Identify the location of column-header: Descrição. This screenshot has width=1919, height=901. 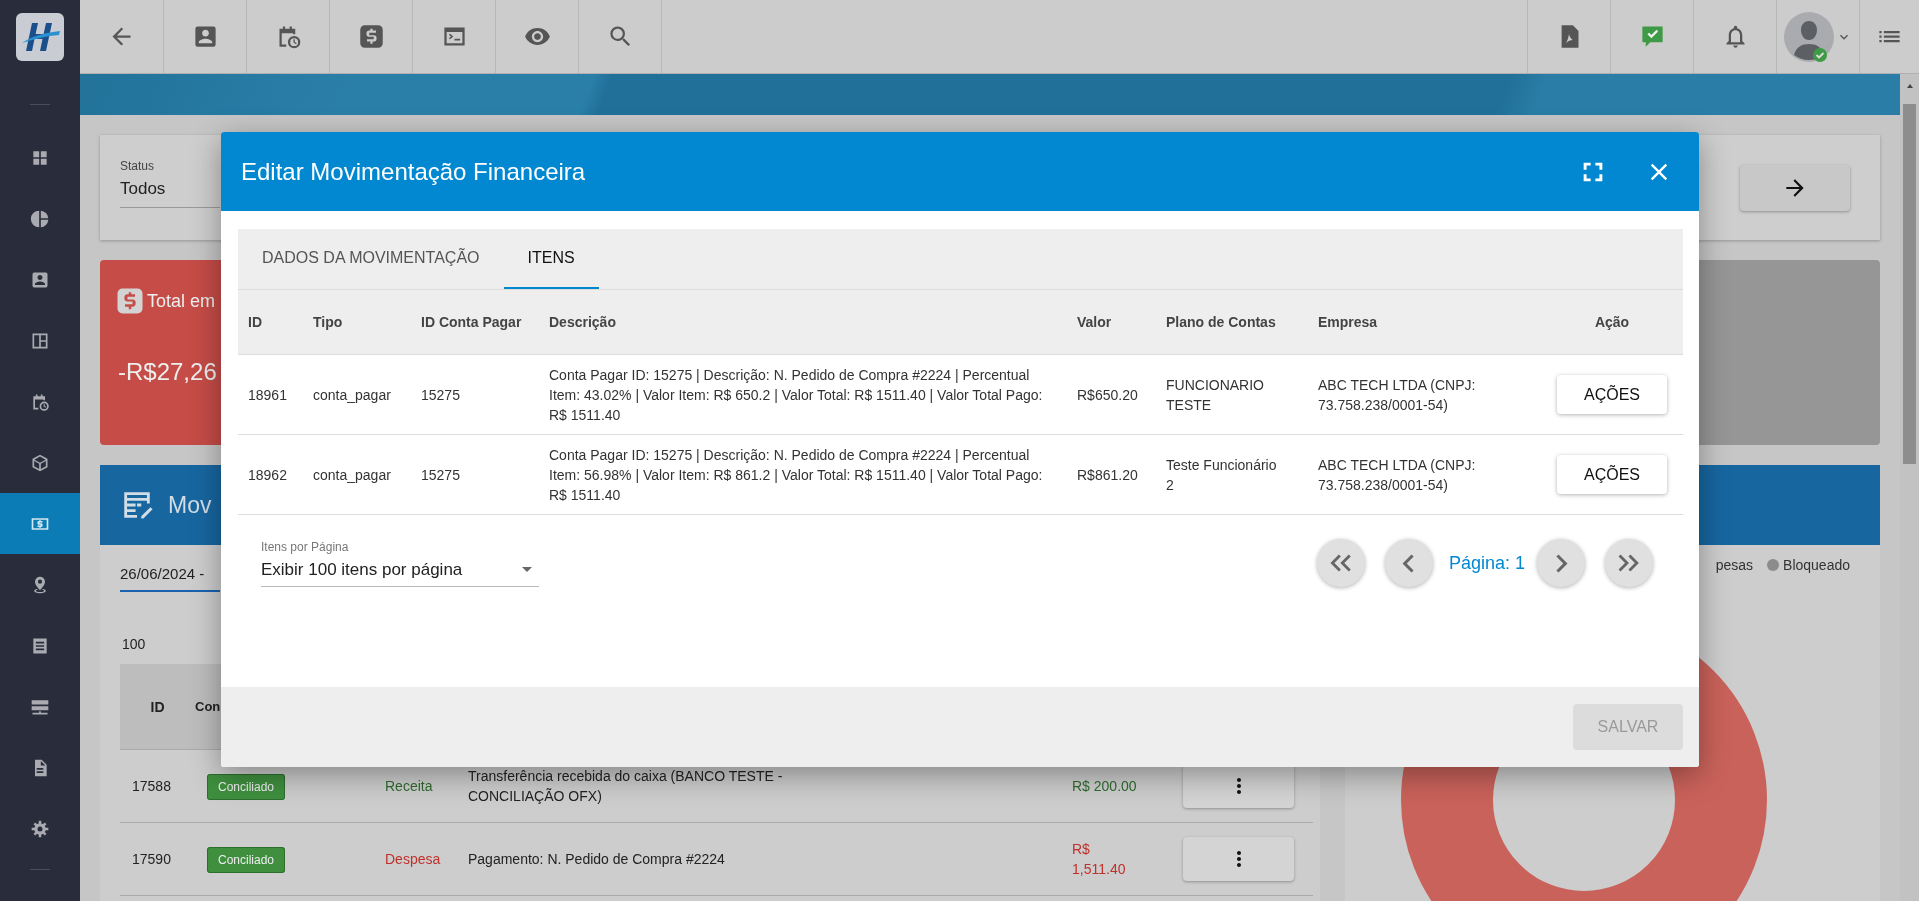
(582, 322).